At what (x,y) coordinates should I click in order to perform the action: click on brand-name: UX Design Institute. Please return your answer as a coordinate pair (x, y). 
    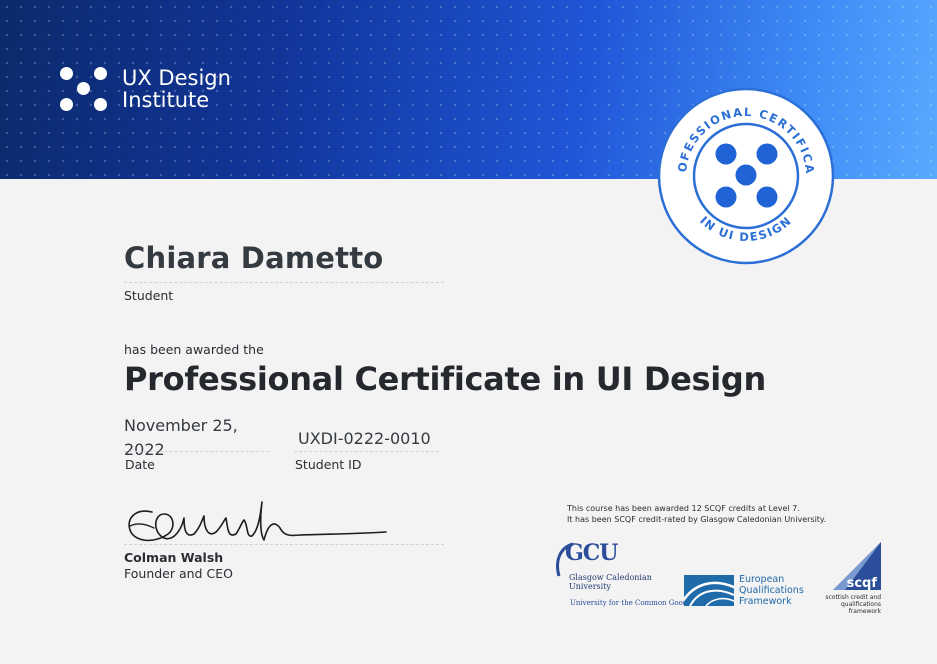
    Looking at the image, I should click on (176, 89).